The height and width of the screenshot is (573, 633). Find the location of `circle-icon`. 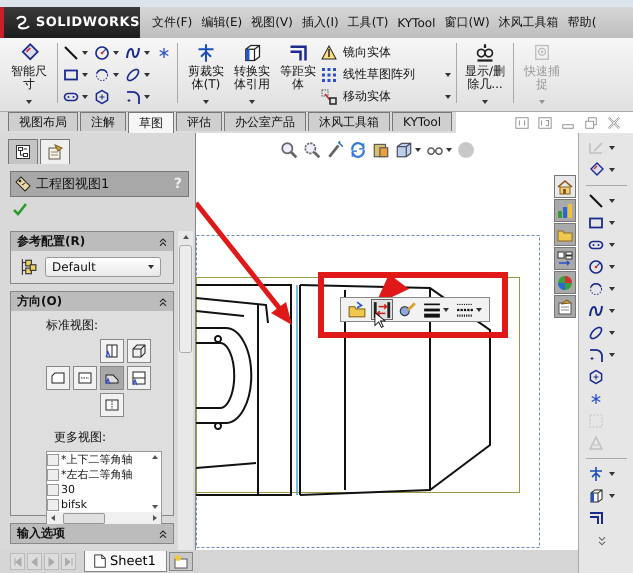

circle-icon is located at coordinates (466, 150).